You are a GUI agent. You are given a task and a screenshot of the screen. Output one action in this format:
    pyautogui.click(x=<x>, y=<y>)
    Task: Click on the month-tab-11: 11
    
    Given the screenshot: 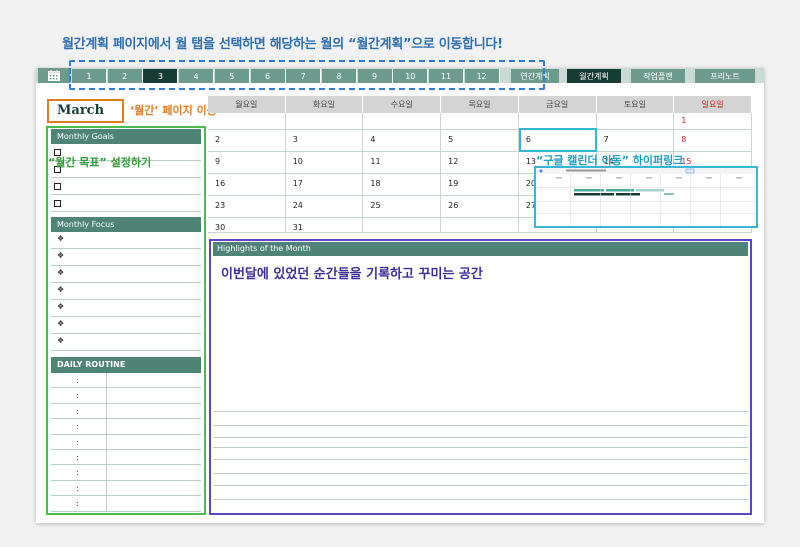 What is the action you would take?
    pyautogui.click(x=446, y=76)
    